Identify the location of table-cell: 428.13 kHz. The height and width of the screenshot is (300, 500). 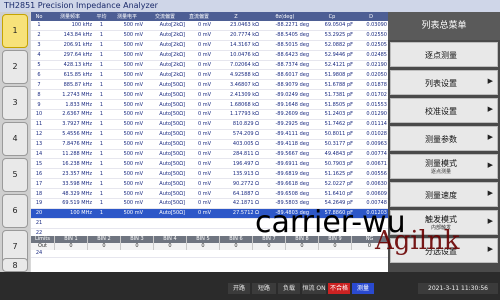
(70, 65).